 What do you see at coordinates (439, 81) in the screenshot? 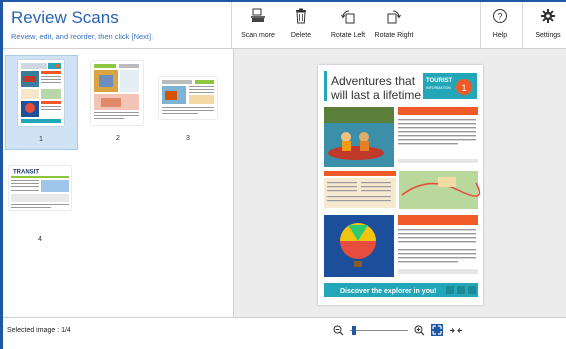
I see `badge-tourist: TOURIST` at bounding box center [439, 81].